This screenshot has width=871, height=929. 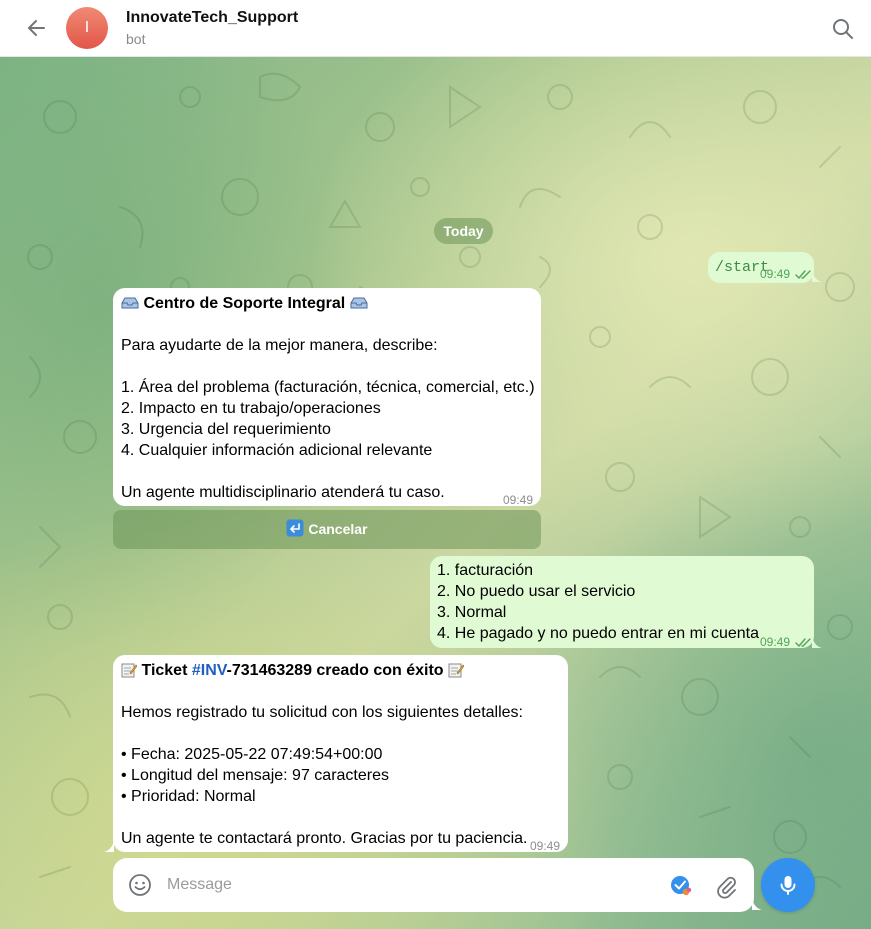 What do you see at coordinates (212, 18) in the screenshot?
I see `chat-title: InnovateTech_Support` at bounding box center [212, 18].